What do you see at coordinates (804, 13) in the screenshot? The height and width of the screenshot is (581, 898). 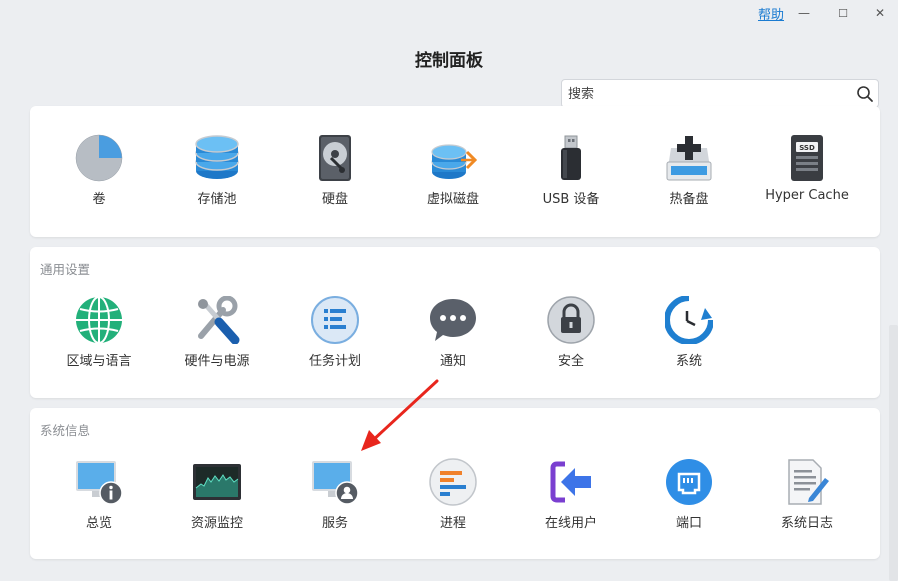 I see `minimize-button: —` at bounding box center [804, 13].